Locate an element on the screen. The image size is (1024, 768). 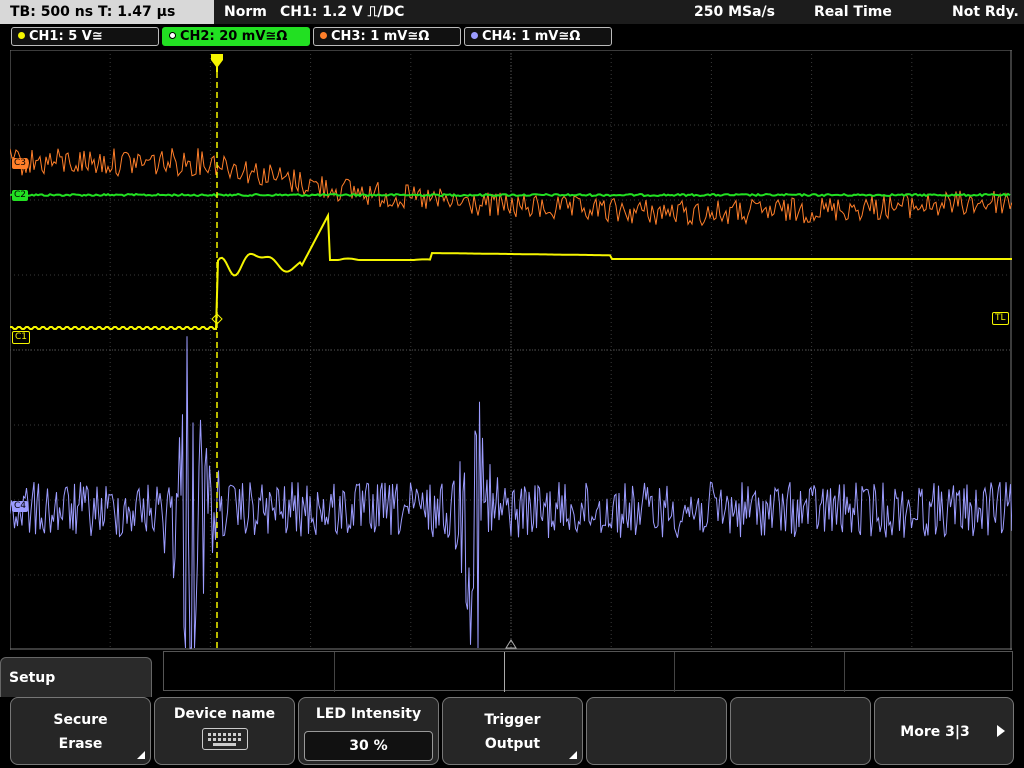
trigger-mode: Norm is located at coordinates (245, 12).